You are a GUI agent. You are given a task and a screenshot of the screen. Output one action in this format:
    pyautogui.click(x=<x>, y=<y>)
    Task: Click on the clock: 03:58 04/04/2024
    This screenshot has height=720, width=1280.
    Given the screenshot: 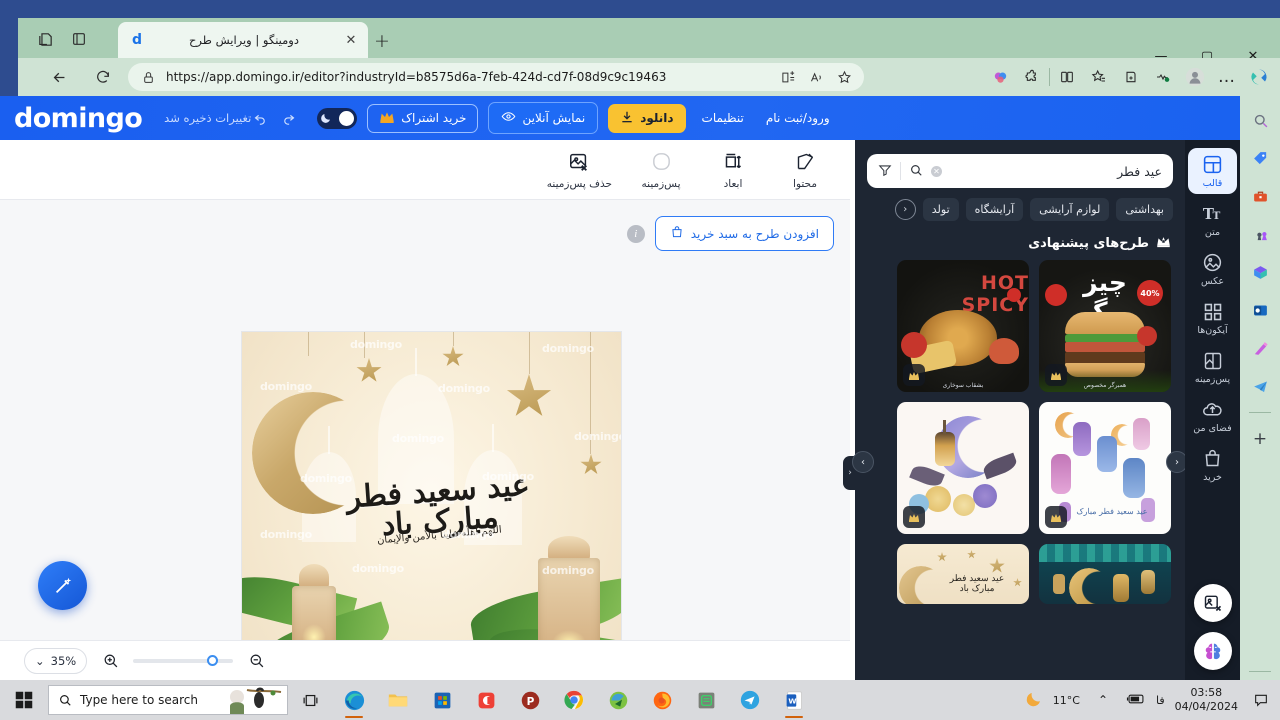 What is the action you would take?
    pyautogui.click(x=1206, y=700)
    